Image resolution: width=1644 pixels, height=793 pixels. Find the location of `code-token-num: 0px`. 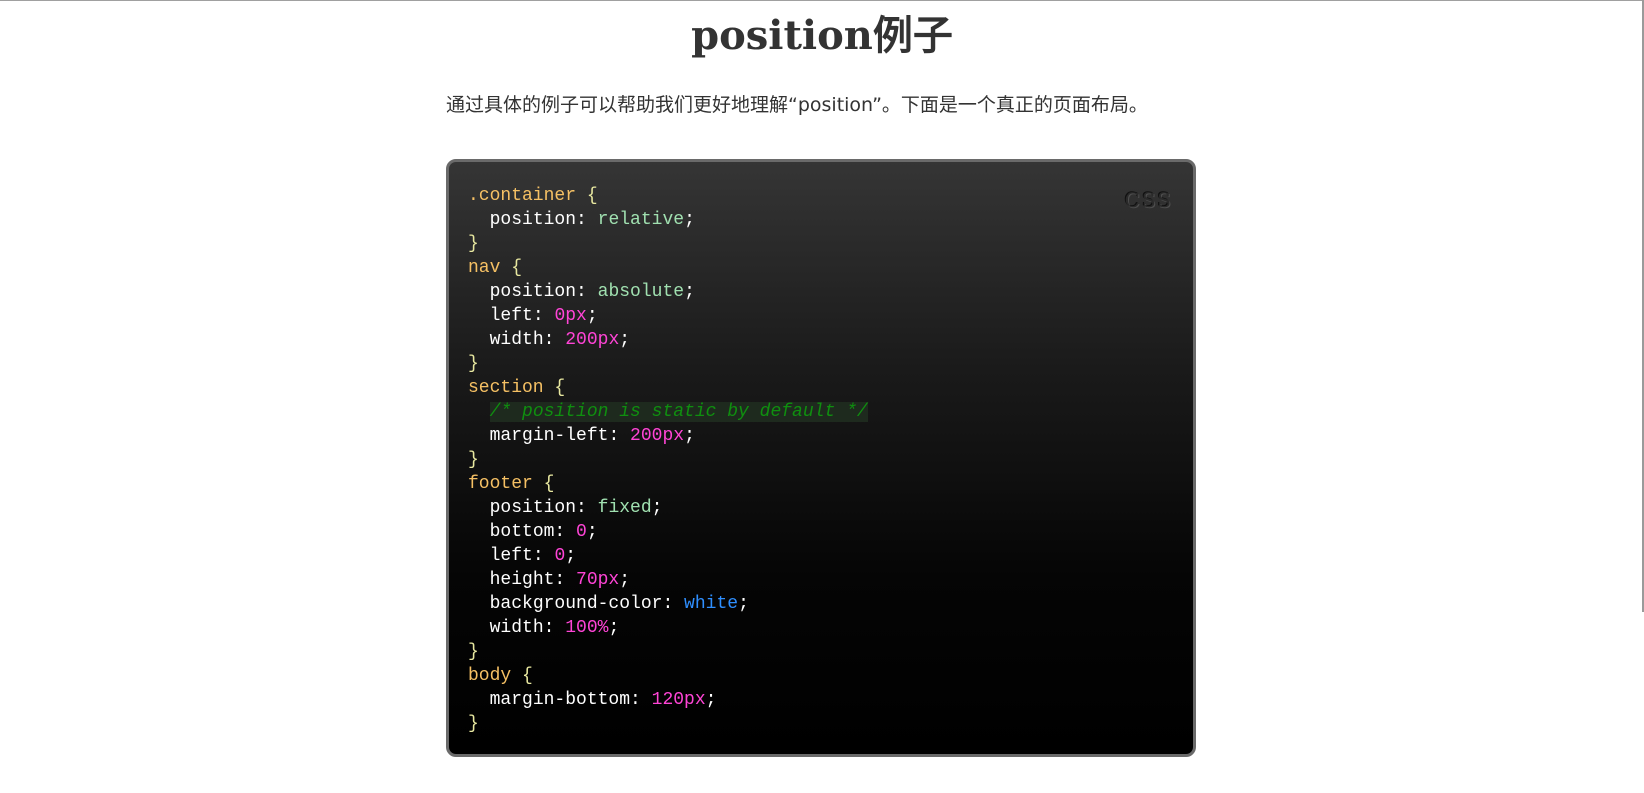

code-token-num: 0px is located at coordinates (570, 316).